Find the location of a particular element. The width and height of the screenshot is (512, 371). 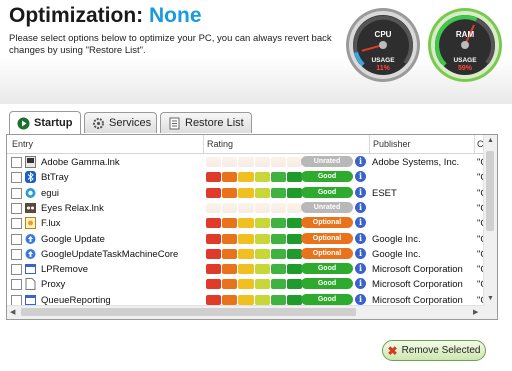

table-row: eguiGoodiESET"C: is located at coordinates (246, 193).